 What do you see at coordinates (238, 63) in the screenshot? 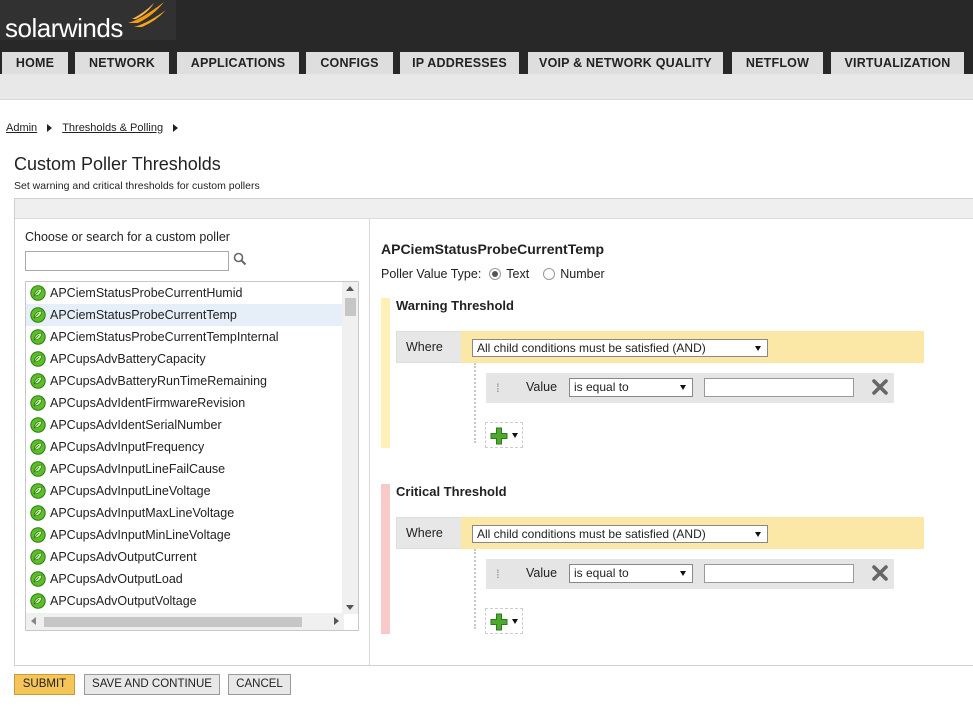
I see `nav-tab-applications: APPLICATIONS` at bounding box center [238, 63].